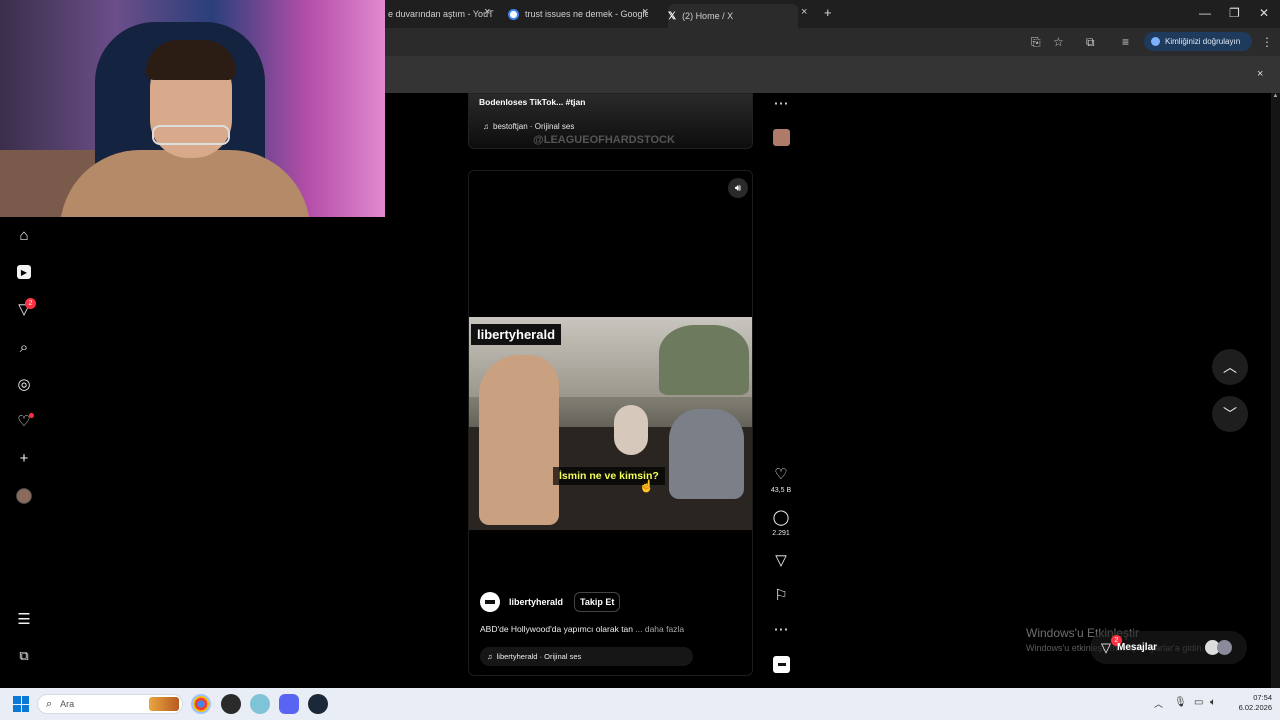  Describe the element at coordinates (490, 602) in the screenshot. I see `author-avatar` at that location.